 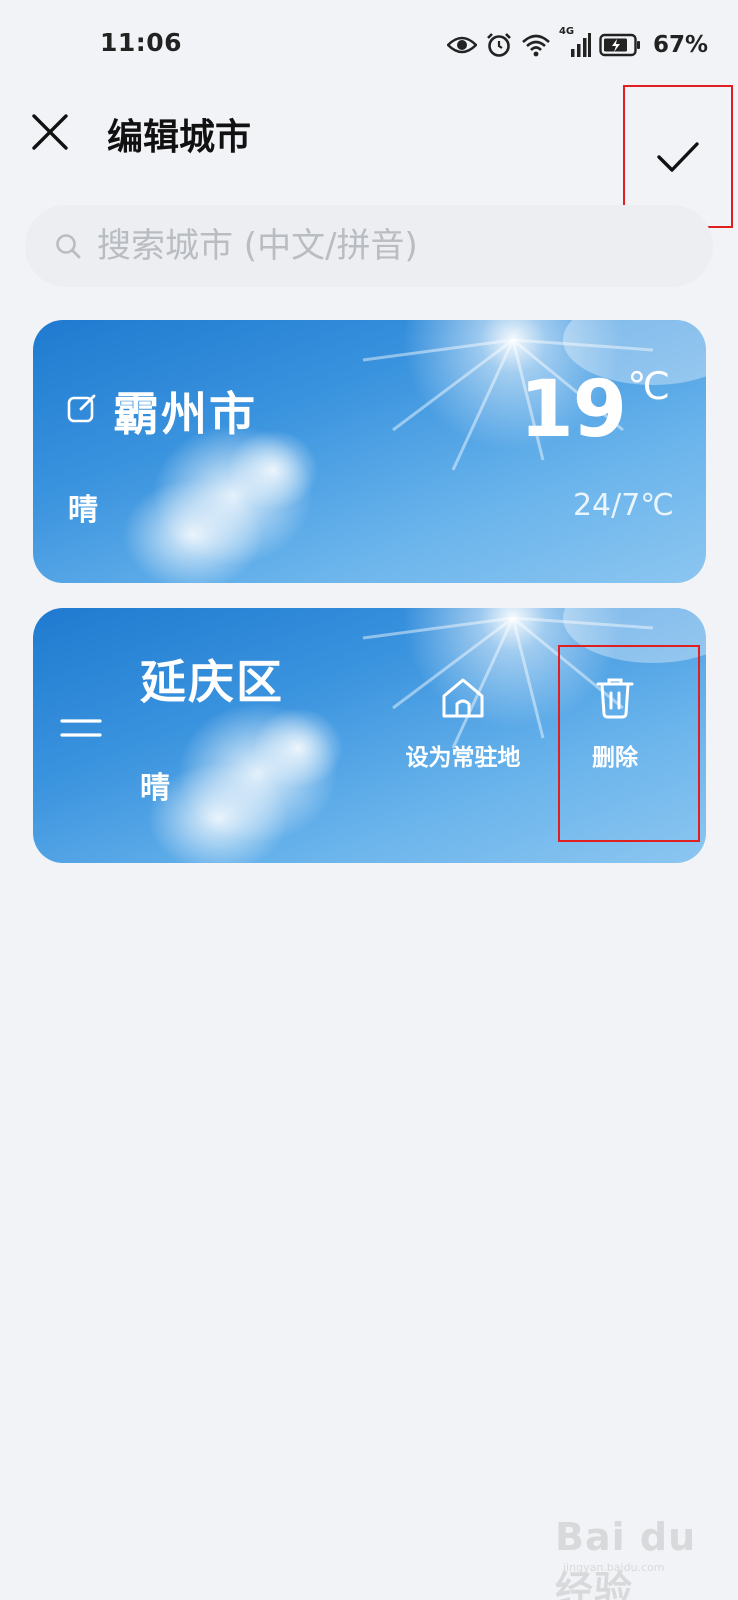 I want to click on search-input, so click(x=377, y=246).